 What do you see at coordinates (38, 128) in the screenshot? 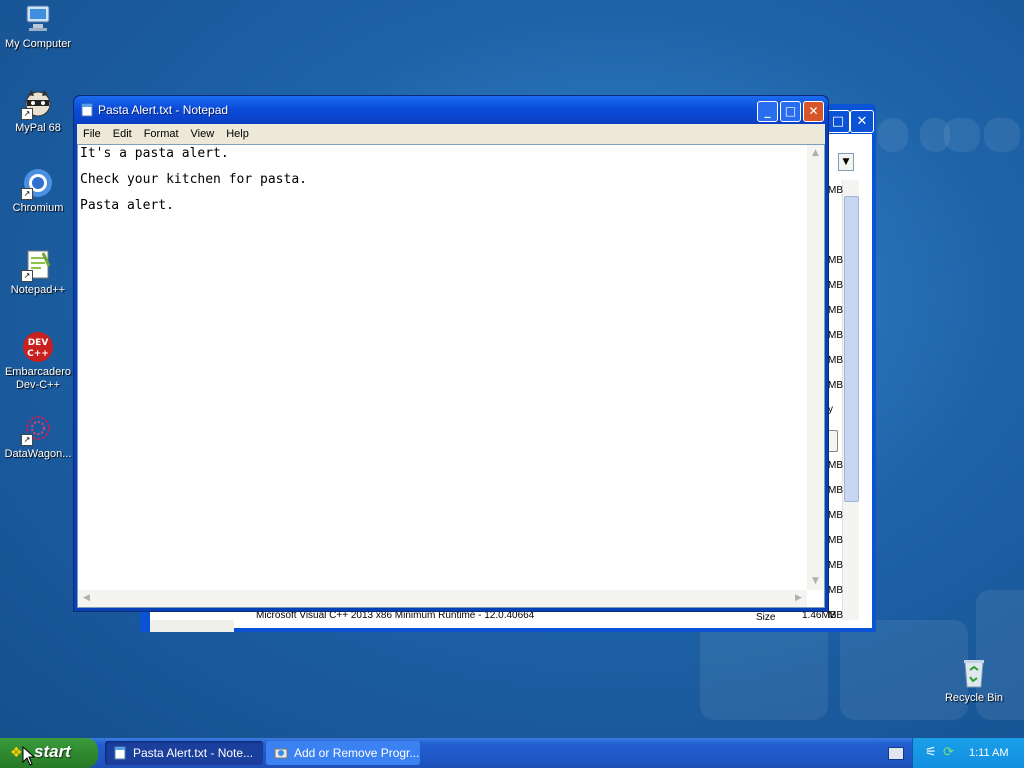
I see `desktop-icon-label: MyPal 68` at bounding box center [38, 128].